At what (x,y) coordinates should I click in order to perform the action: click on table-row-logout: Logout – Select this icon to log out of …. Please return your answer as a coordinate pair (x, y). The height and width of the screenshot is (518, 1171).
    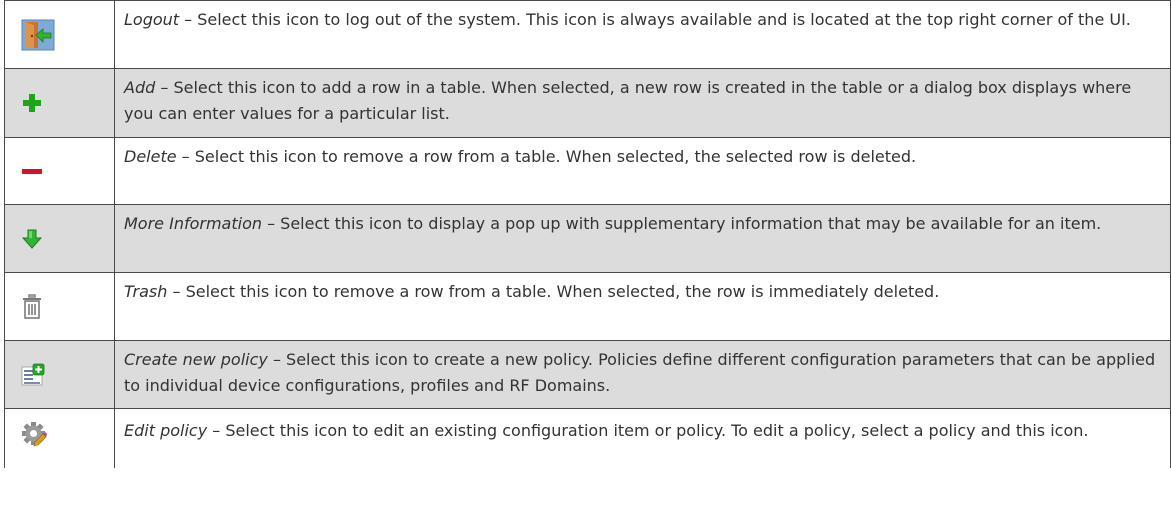
    Looking at the image, I should click on (587, 34).